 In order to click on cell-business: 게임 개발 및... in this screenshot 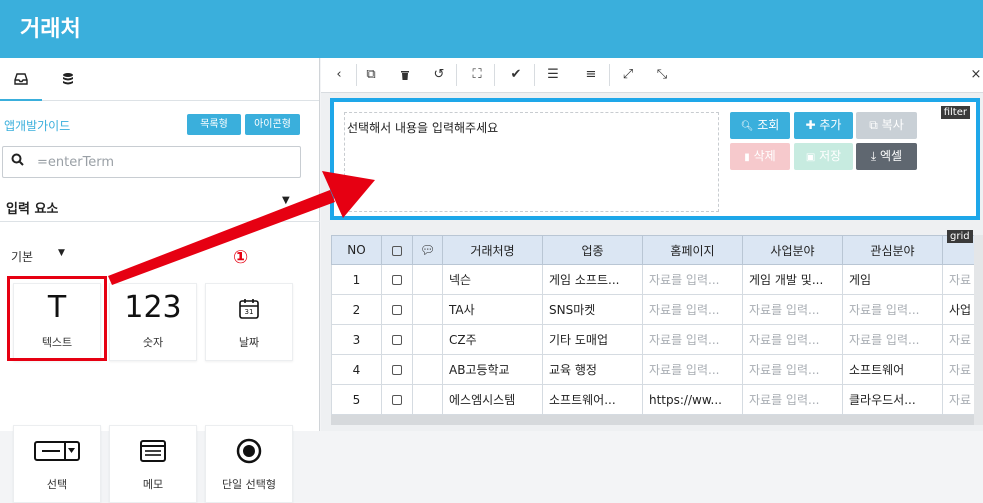, I will do `click(792, 279)`.